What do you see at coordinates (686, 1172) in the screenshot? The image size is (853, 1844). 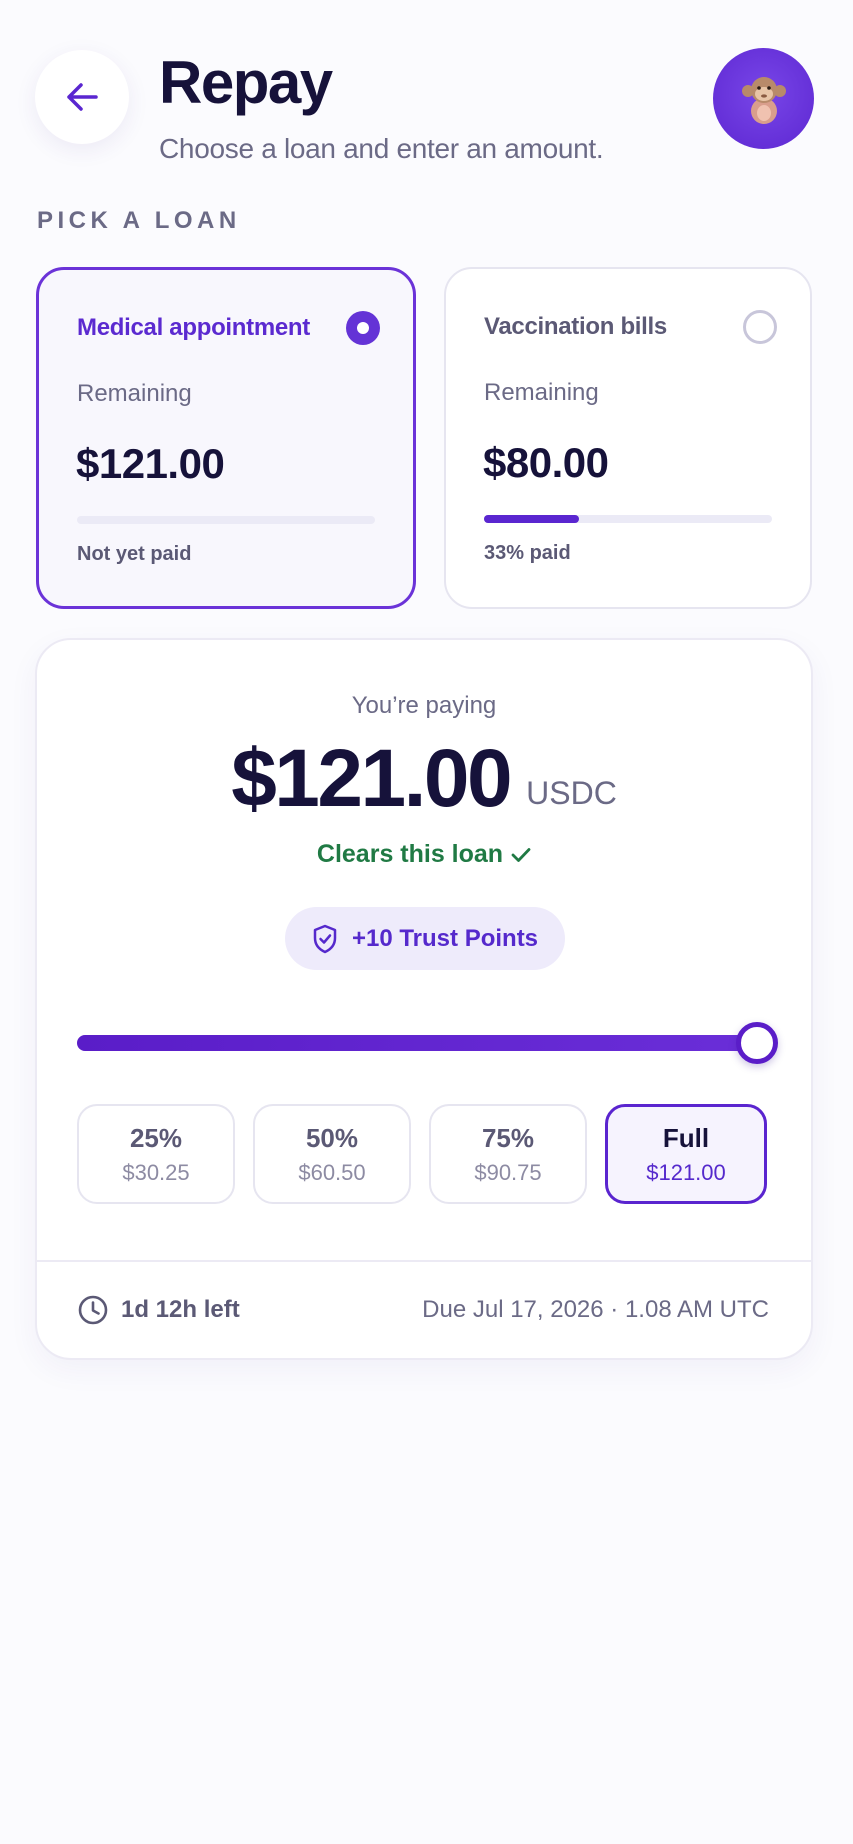 I see `preset-amount: $121.00` at bounding box center [686, 1172].